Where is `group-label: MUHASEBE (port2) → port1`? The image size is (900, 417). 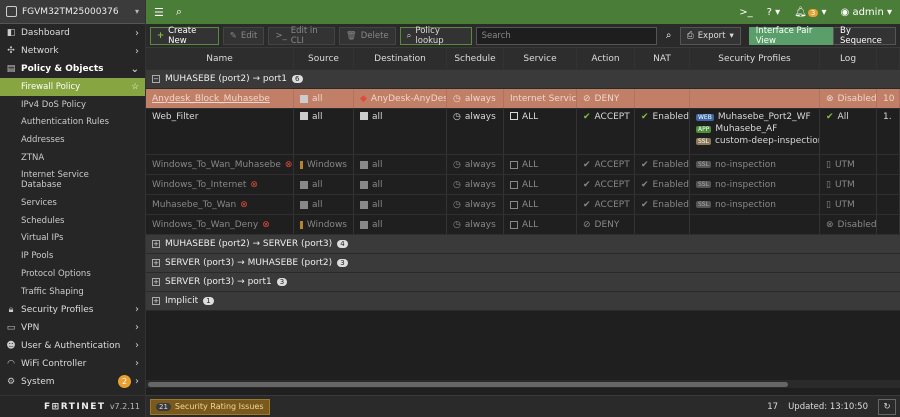 group-label: MUHASEBE (port2) → port1 is located at coordinates (226, 79).